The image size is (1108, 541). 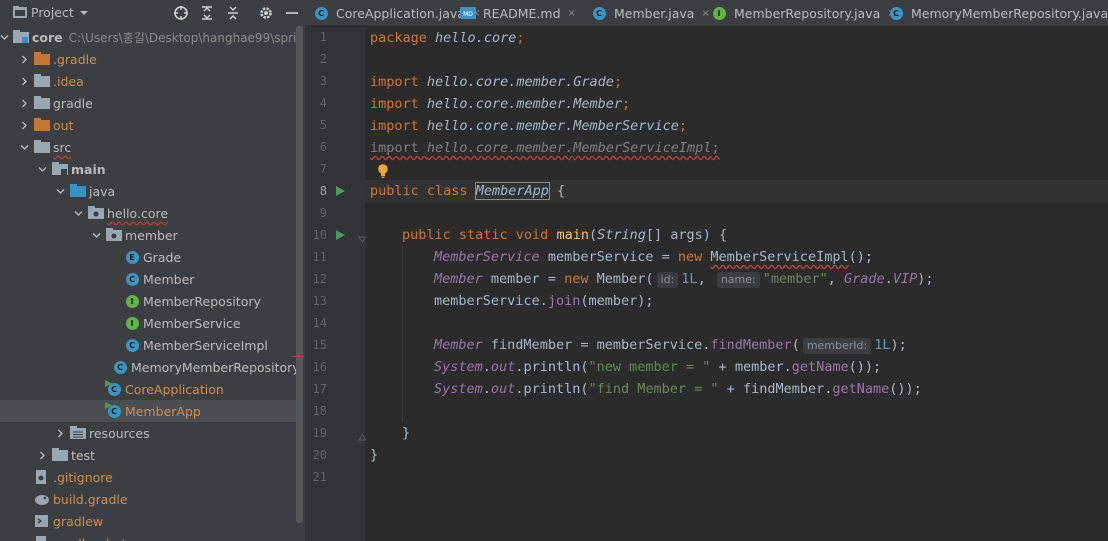 What do you see at coordinates (323, 125) in the screenshot?
I see `line-number: 5` at bounding box center [323, 125].